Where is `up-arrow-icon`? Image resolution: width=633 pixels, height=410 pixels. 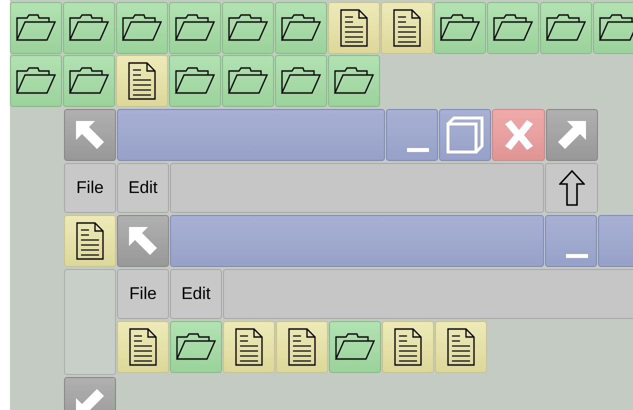
up-arrow-icon is located at coordinates (571, 188).